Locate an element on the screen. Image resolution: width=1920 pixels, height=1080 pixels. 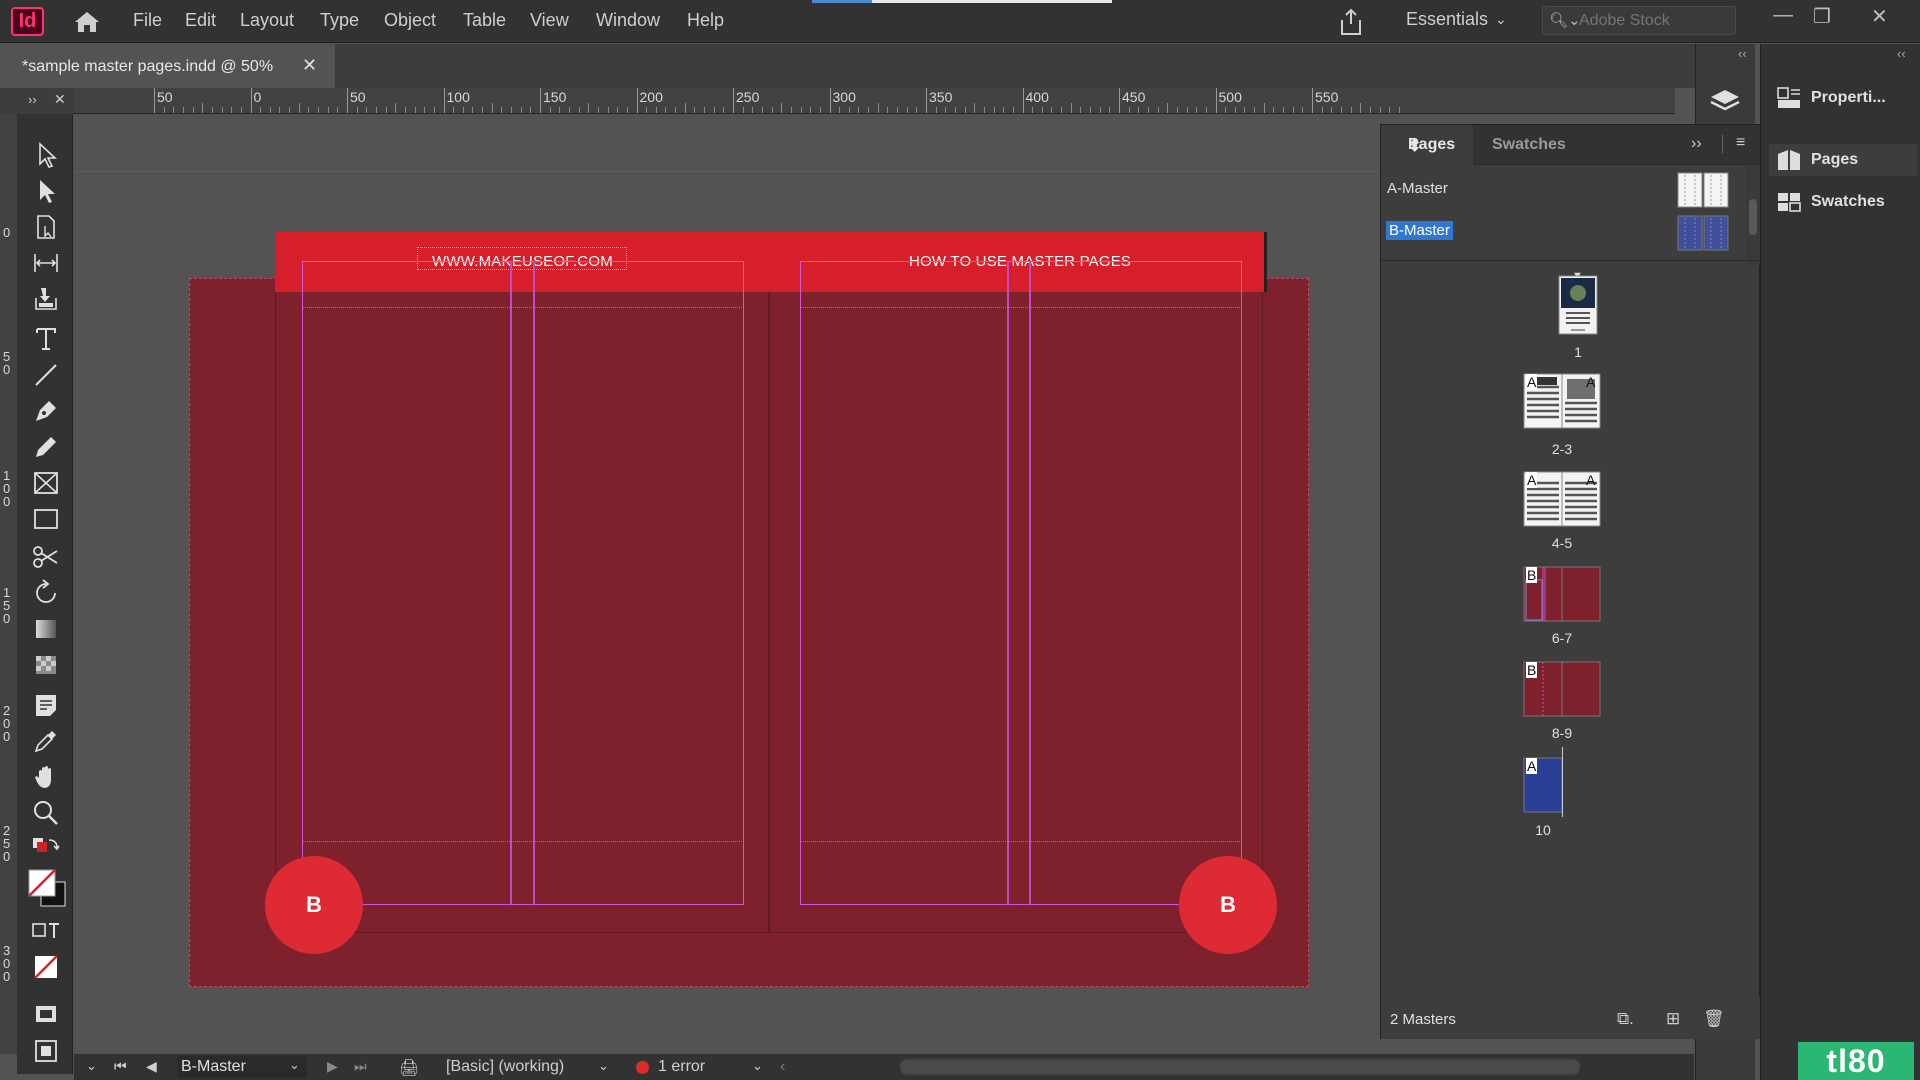
menu-edit: Edit is located at coordinates (200, 20).